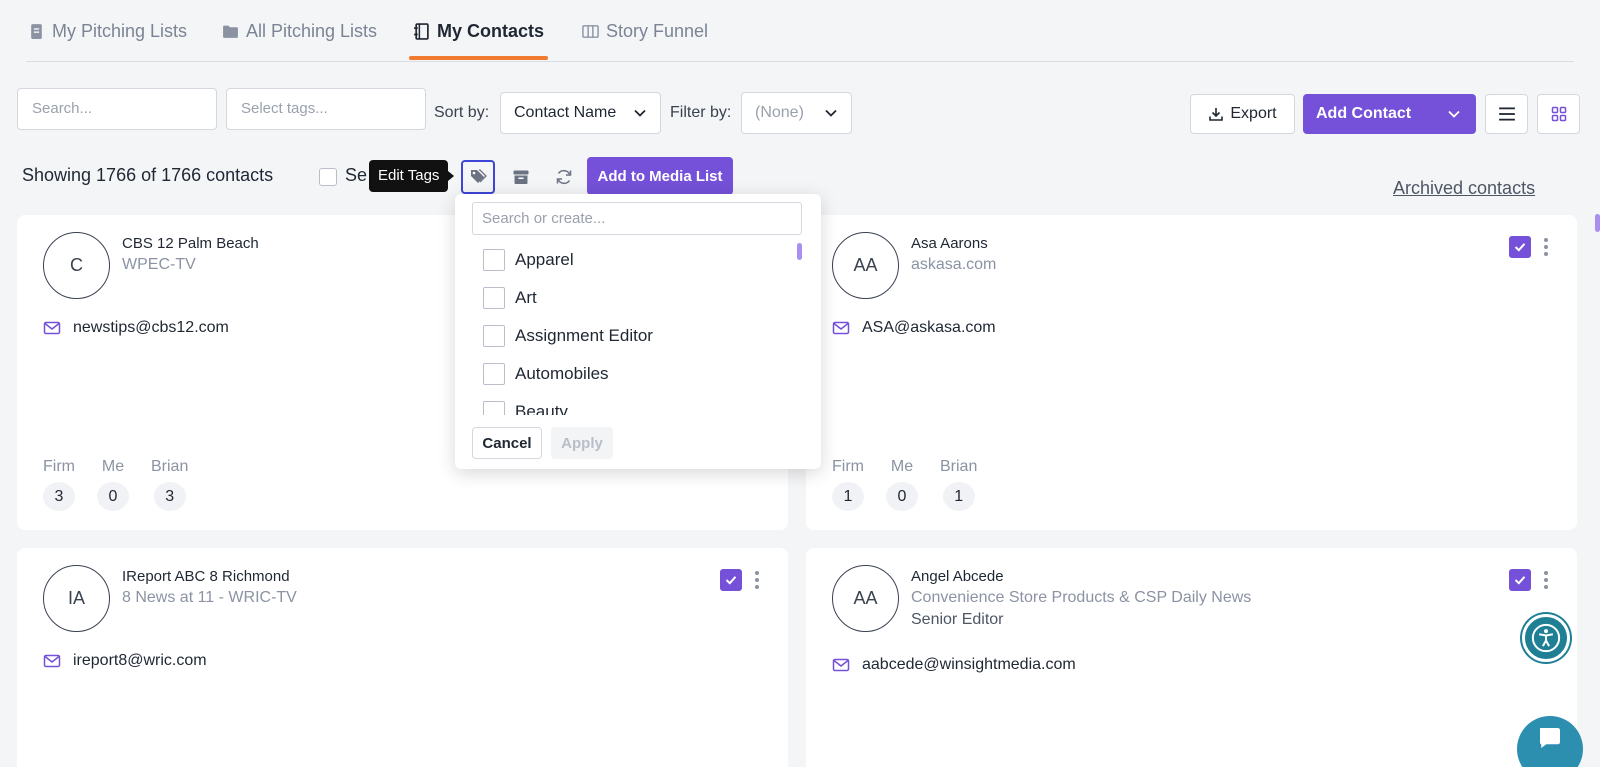  I want to click on contact-email: ASA@askasa.com, so click(929, 328).